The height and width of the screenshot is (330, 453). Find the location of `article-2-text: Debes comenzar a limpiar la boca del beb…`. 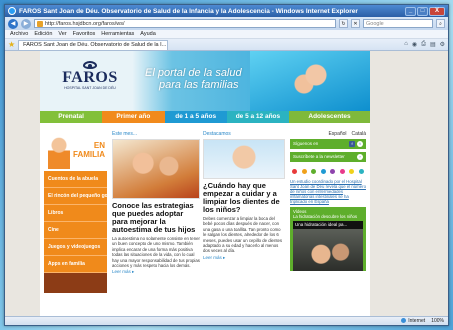

article-2-text: Debes comenzar a limpiar la boca del beb… is located at coordinates (243, 235).